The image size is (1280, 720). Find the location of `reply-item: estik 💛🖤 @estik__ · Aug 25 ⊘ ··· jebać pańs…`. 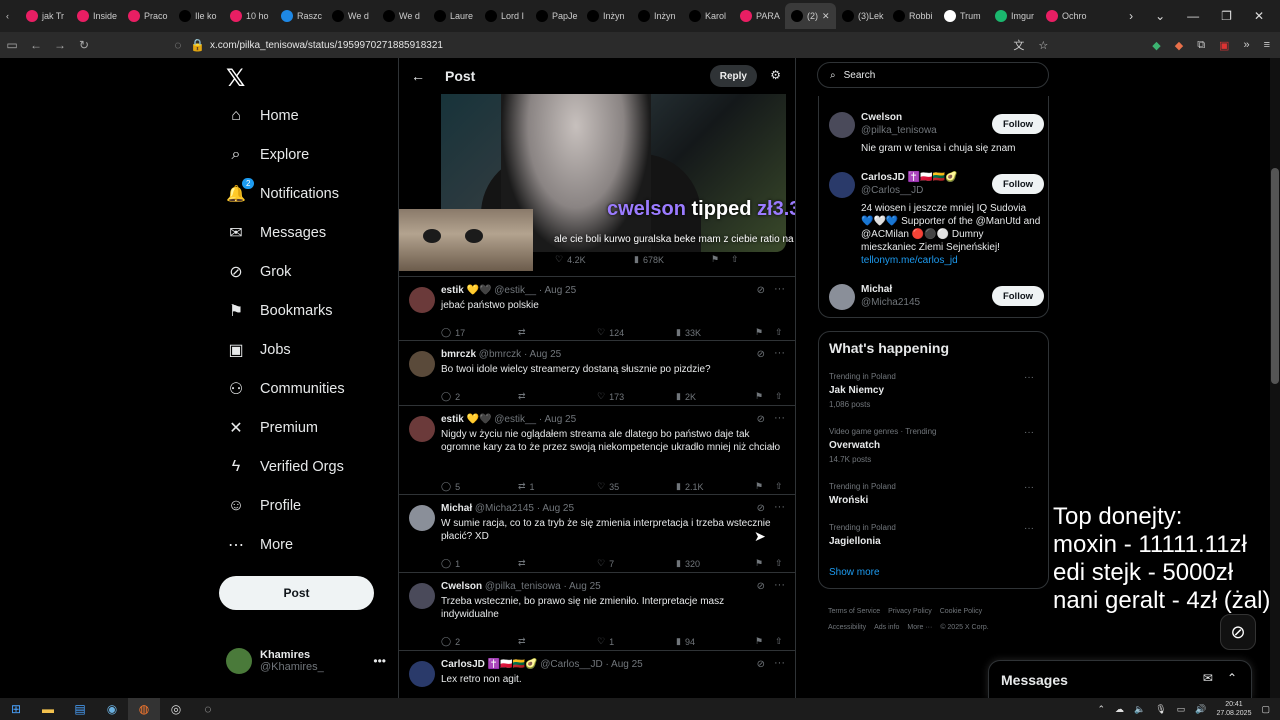

reply-item: estik 💛🖤 @estik__ · Aug 25 ⊘ ··· jebać pańs… is located at coordinates (597, 308).